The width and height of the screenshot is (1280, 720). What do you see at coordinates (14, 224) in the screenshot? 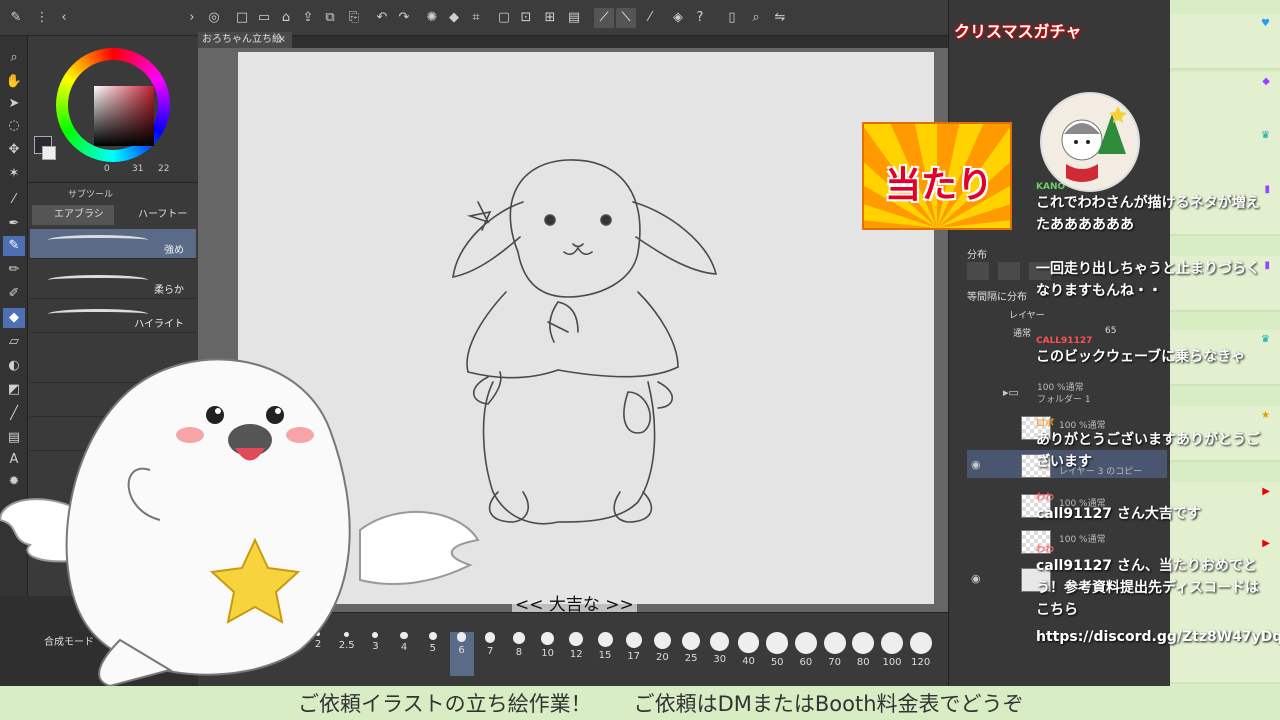
I see `pen-tool-icon: ✒` at bounding box center [14, 224].